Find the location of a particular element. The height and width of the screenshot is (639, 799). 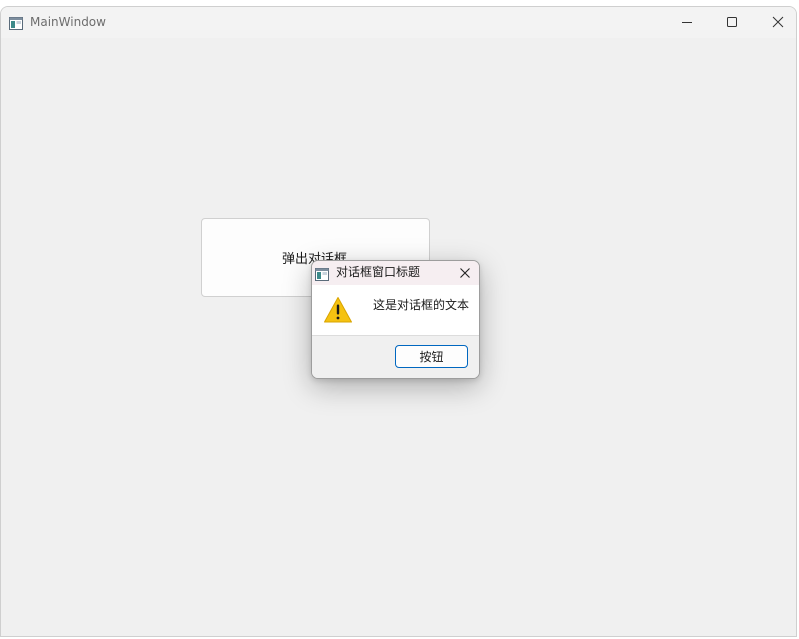

dialog-body: 这是对话框的文本 is located at coordinates (395, 310).